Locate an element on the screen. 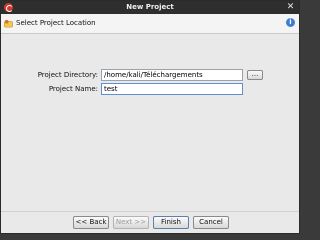  title-bar: New Project ✕ is located at coordinates (150, 7).